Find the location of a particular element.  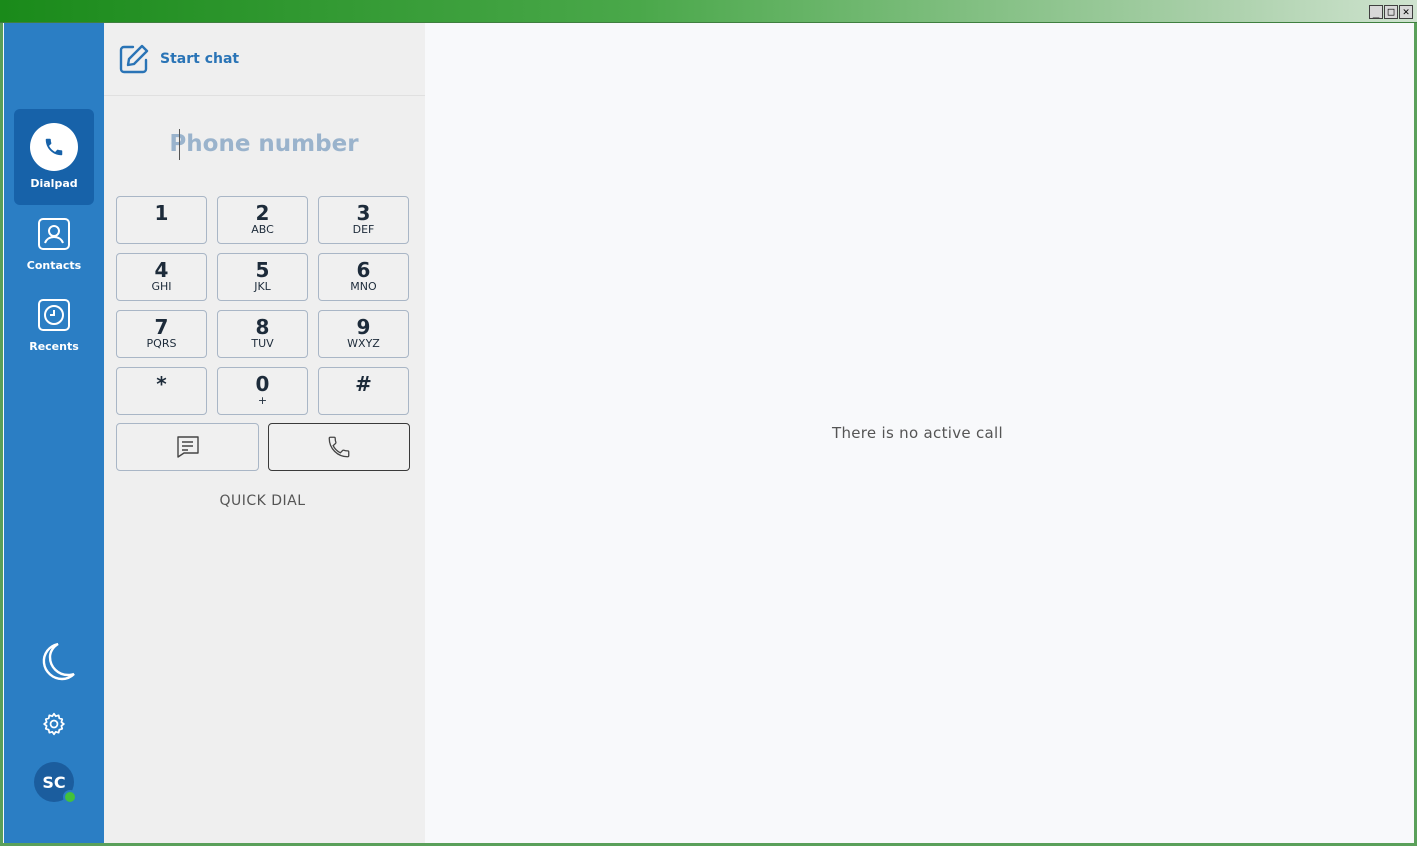

text-caret is located at coordinates (179, 144).